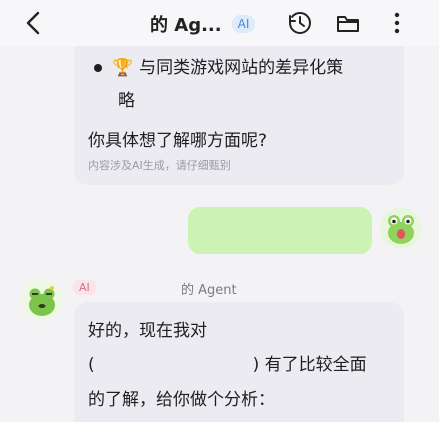 The image size is (439, 422). Describe the element at coordinates (126, 101) in the screenshot. I see `bullet-text-continued: 略` at that location.